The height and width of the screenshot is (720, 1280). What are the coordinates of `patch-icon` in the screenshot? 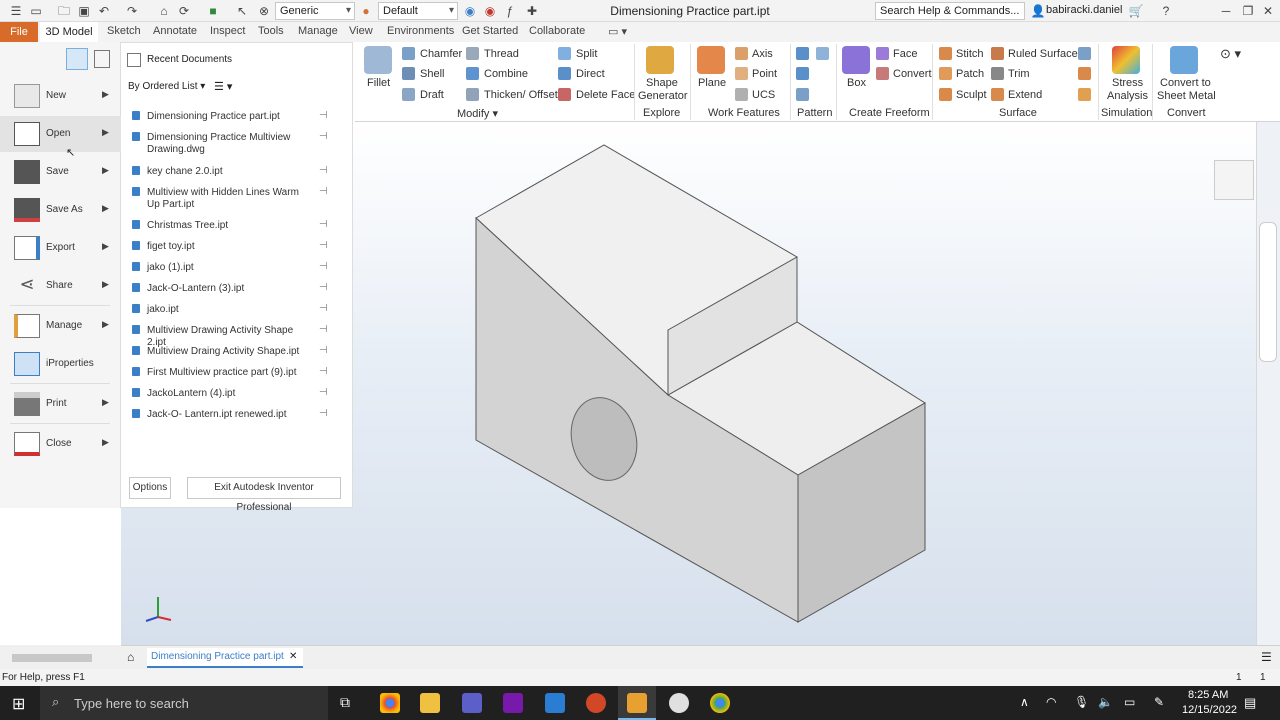 It's located at (945, 73).